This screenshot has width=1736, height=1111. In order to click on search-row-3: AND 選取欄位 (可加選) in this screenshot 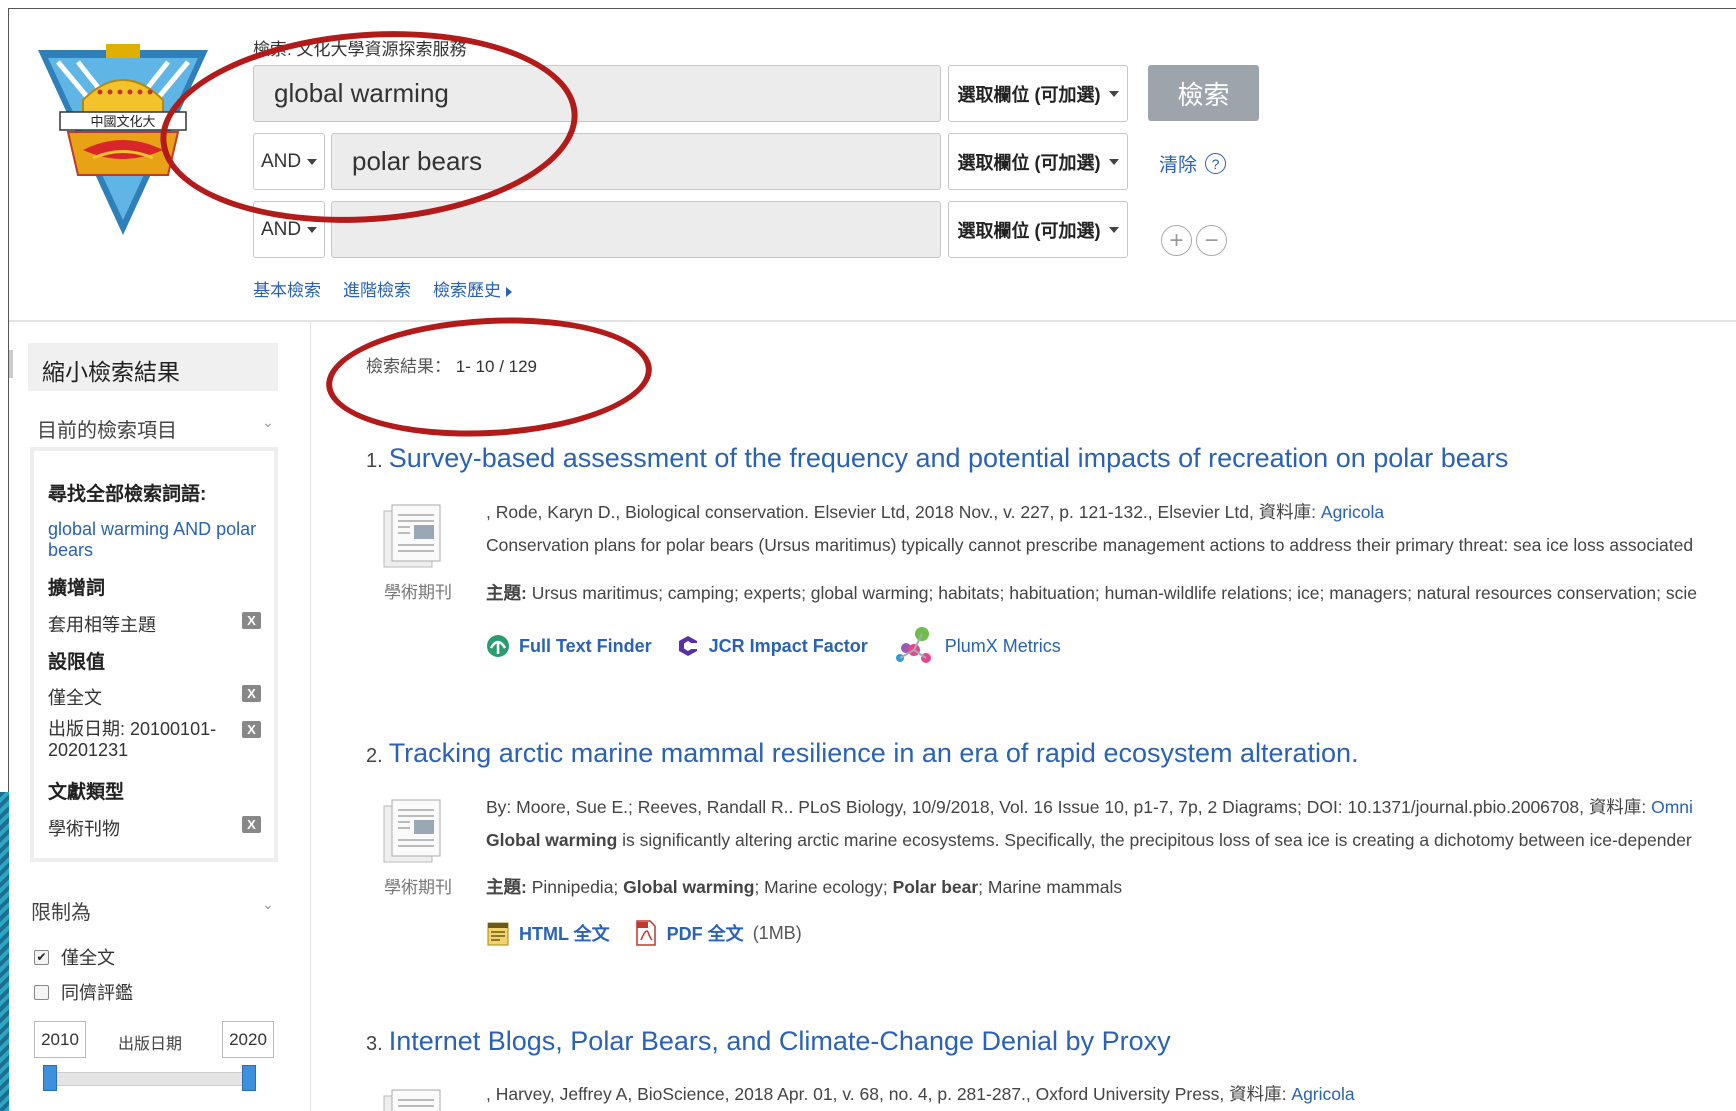, I will do `click(690, 229)`.